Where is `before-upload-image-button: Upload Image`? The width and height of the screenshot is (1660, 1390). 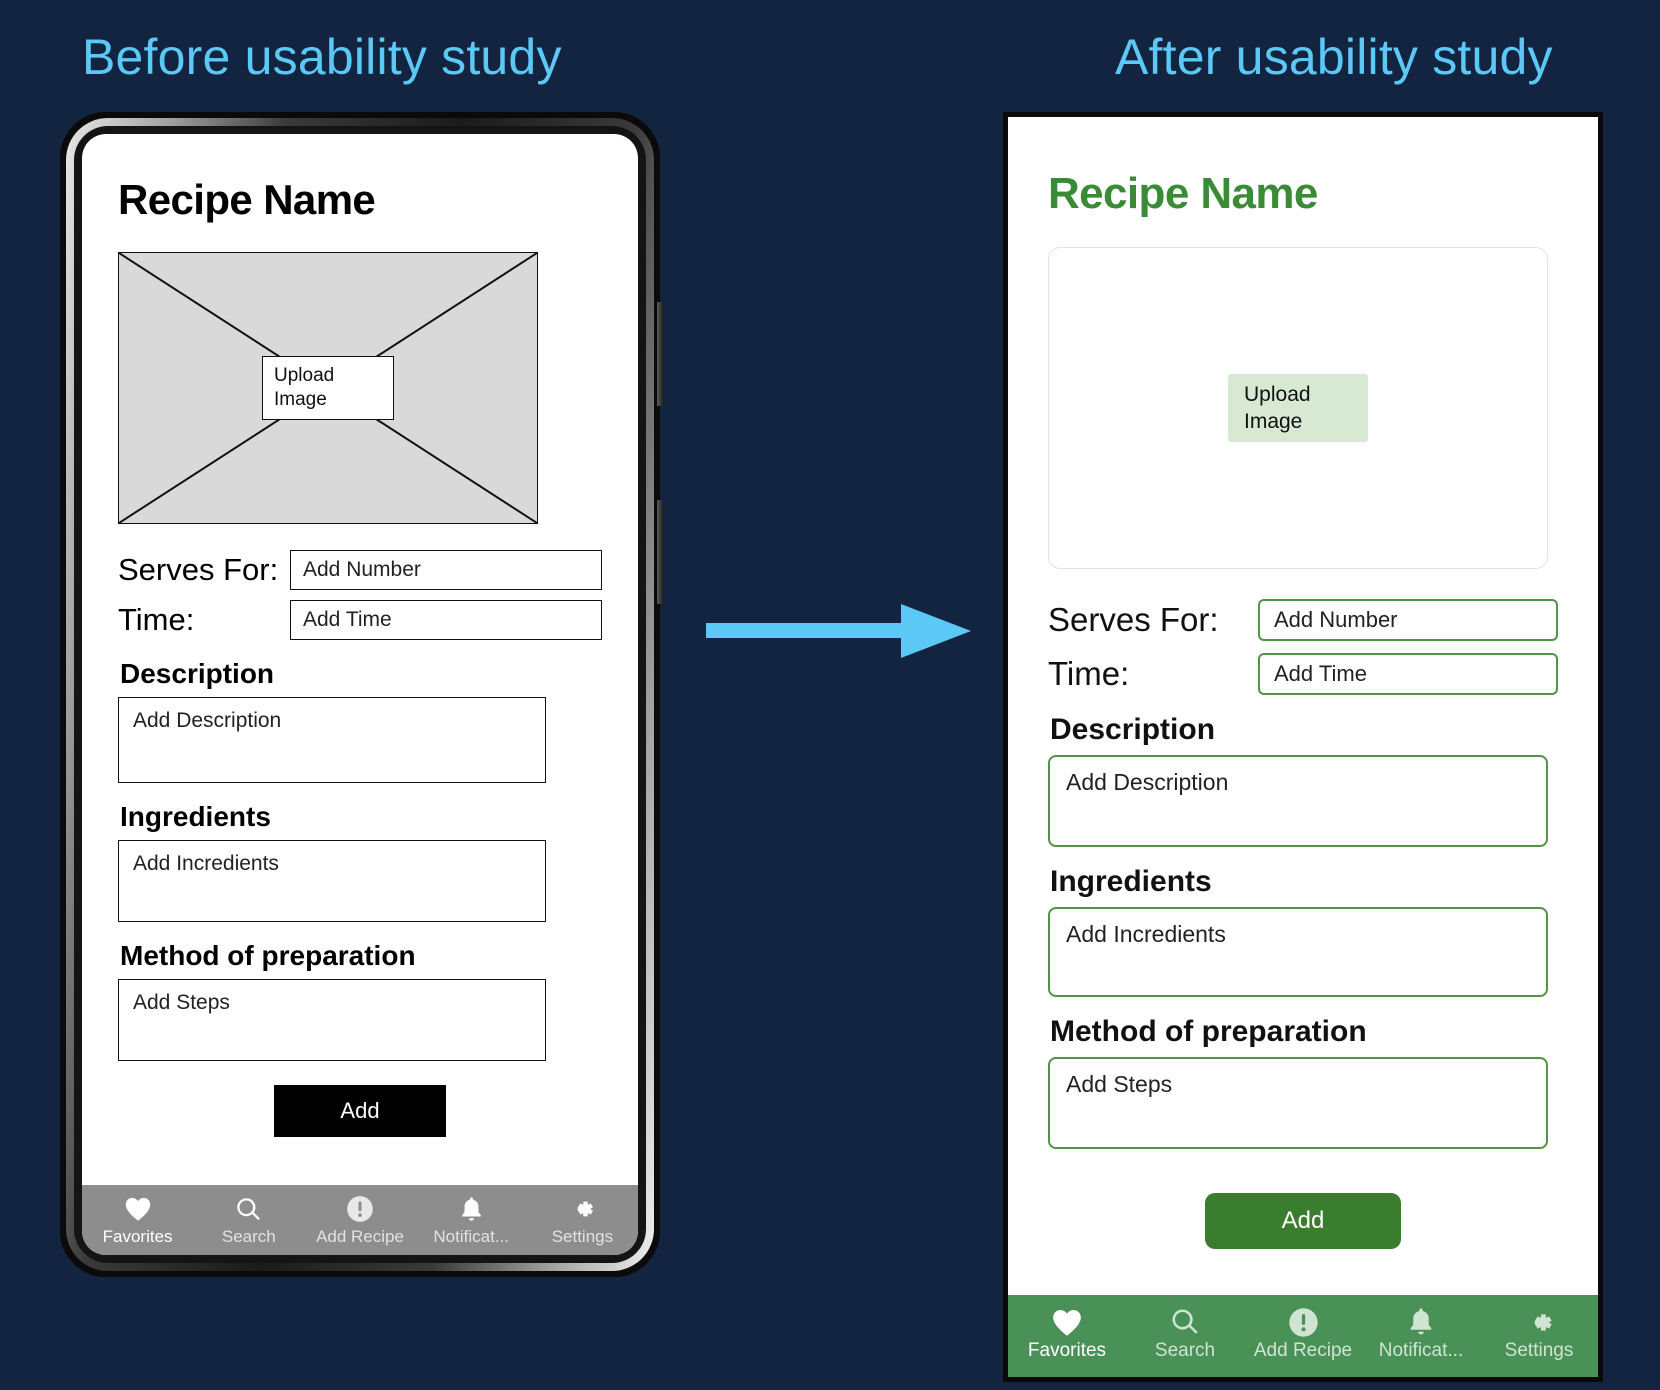 before-upload-image-button: Upload Image is located at coordinates (328, 388).